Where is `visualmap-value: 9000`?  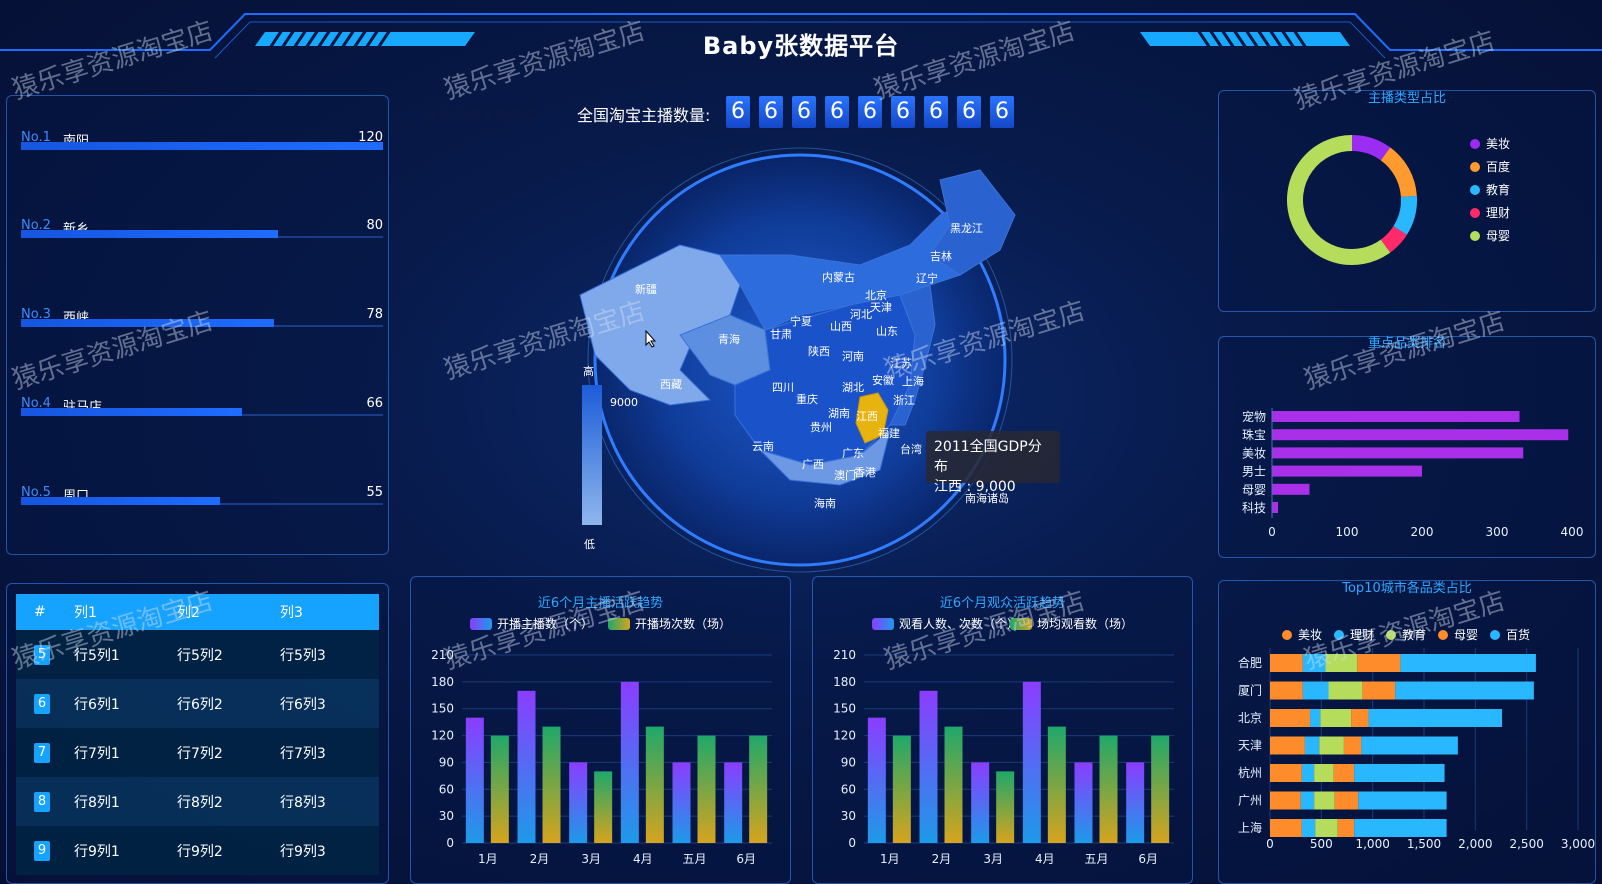 visualmap-value: 9000 is located at coordinates (624, 402).